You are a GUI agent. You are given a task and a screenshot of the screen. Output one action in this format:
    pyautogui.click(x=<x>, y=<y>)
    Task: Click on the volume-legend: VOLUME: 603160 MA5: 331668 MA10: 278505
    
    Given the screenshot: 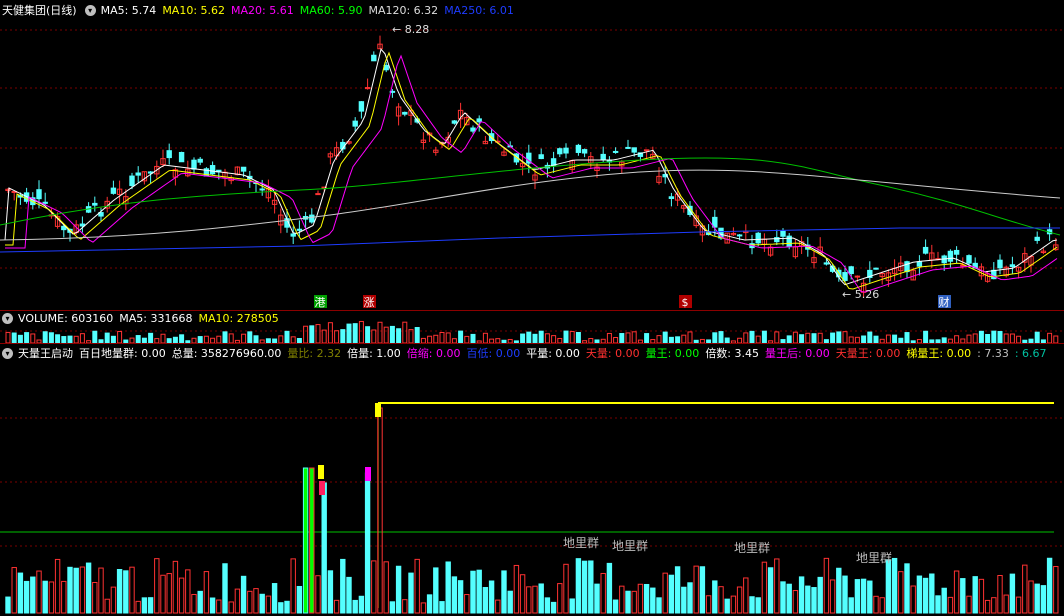 What is the action you would take?
    pyautogui.click(x=151, y=318)
    